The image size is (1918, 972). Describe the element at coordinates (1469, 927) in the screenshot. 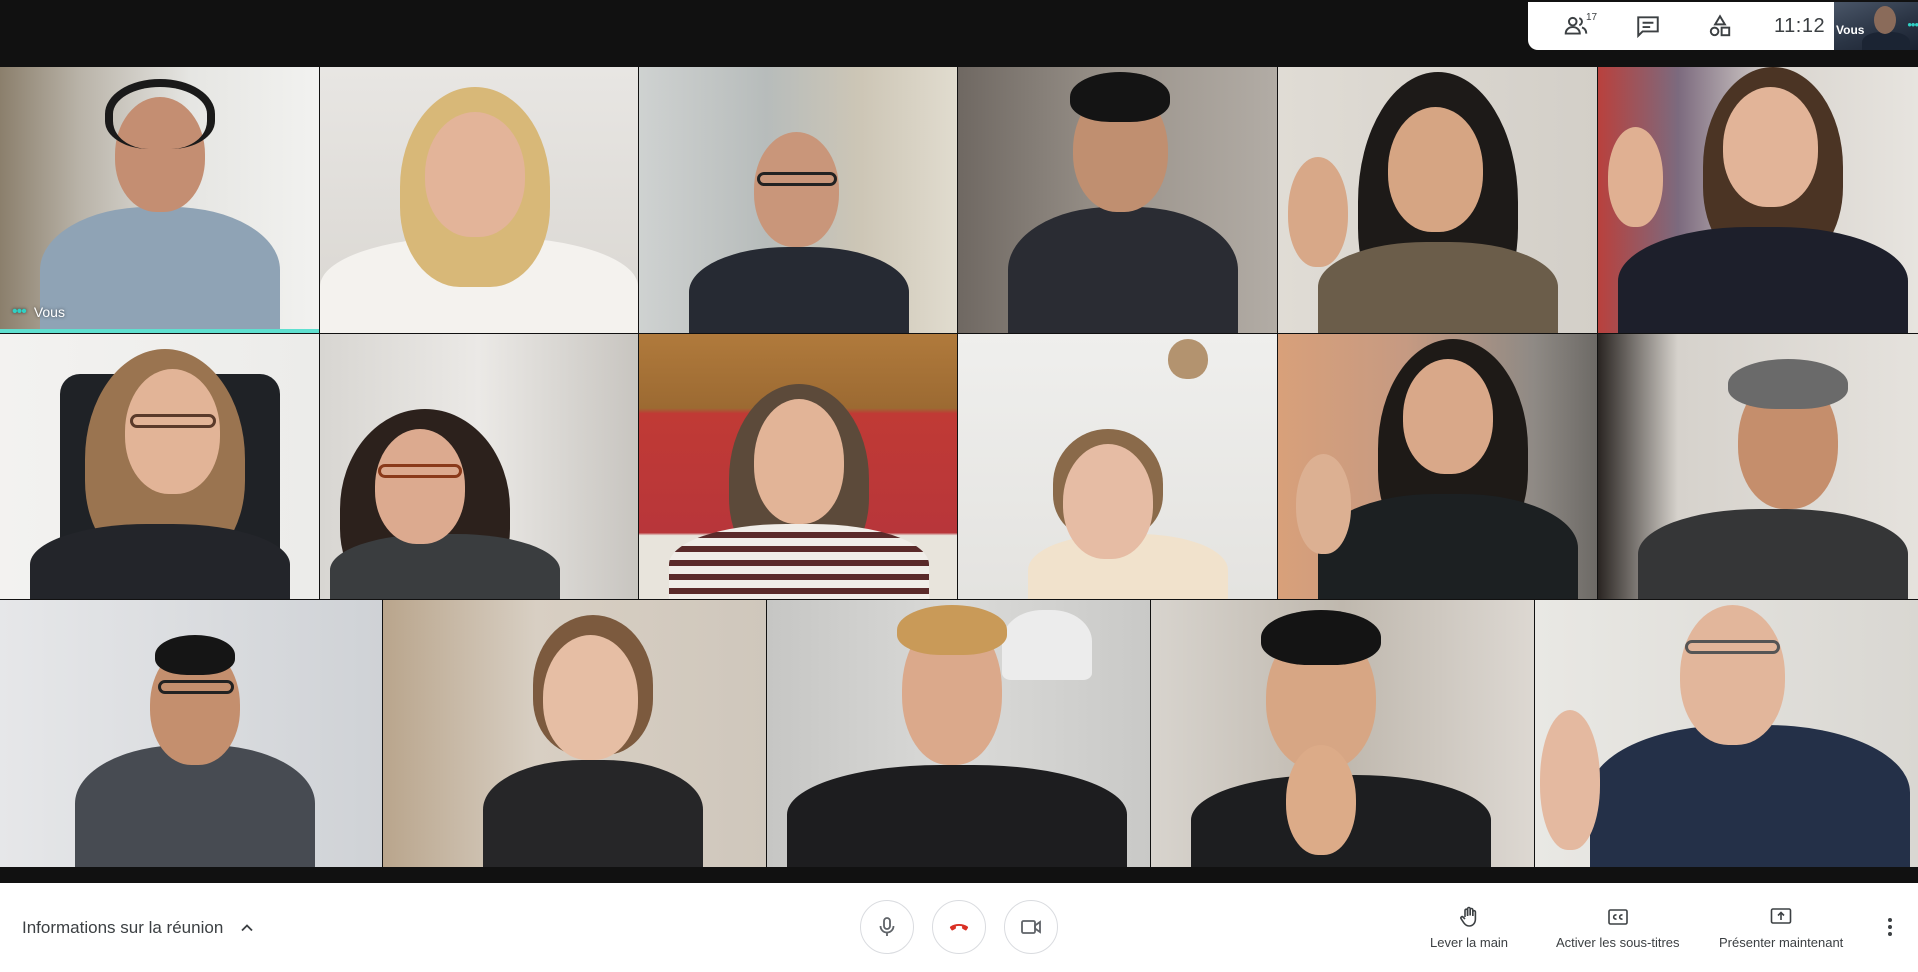

I see `raise-hand-button: Lever la main` at that location.